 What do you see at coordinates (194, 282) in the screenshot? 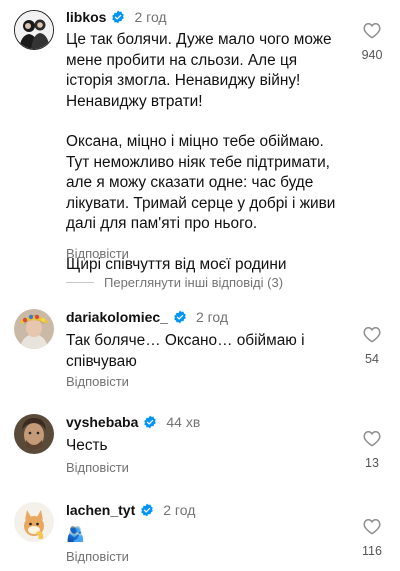
I see `view-more-replies-label: Переглянути інші відповіді (3)` at bounding box center [194, 282].